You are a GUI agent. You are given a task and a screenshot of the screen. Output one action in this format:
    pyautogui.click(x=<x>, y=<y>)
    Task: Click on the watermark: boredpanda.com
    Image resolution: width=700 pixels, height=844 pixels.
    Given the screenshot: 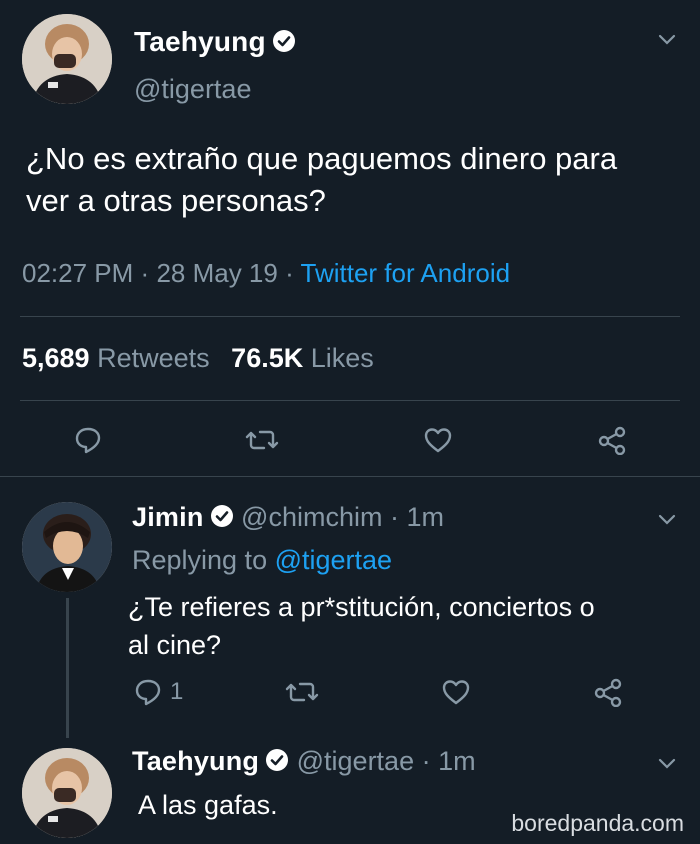 What is the action you would take?
    pyautogui.click(x=597, y=823)
    